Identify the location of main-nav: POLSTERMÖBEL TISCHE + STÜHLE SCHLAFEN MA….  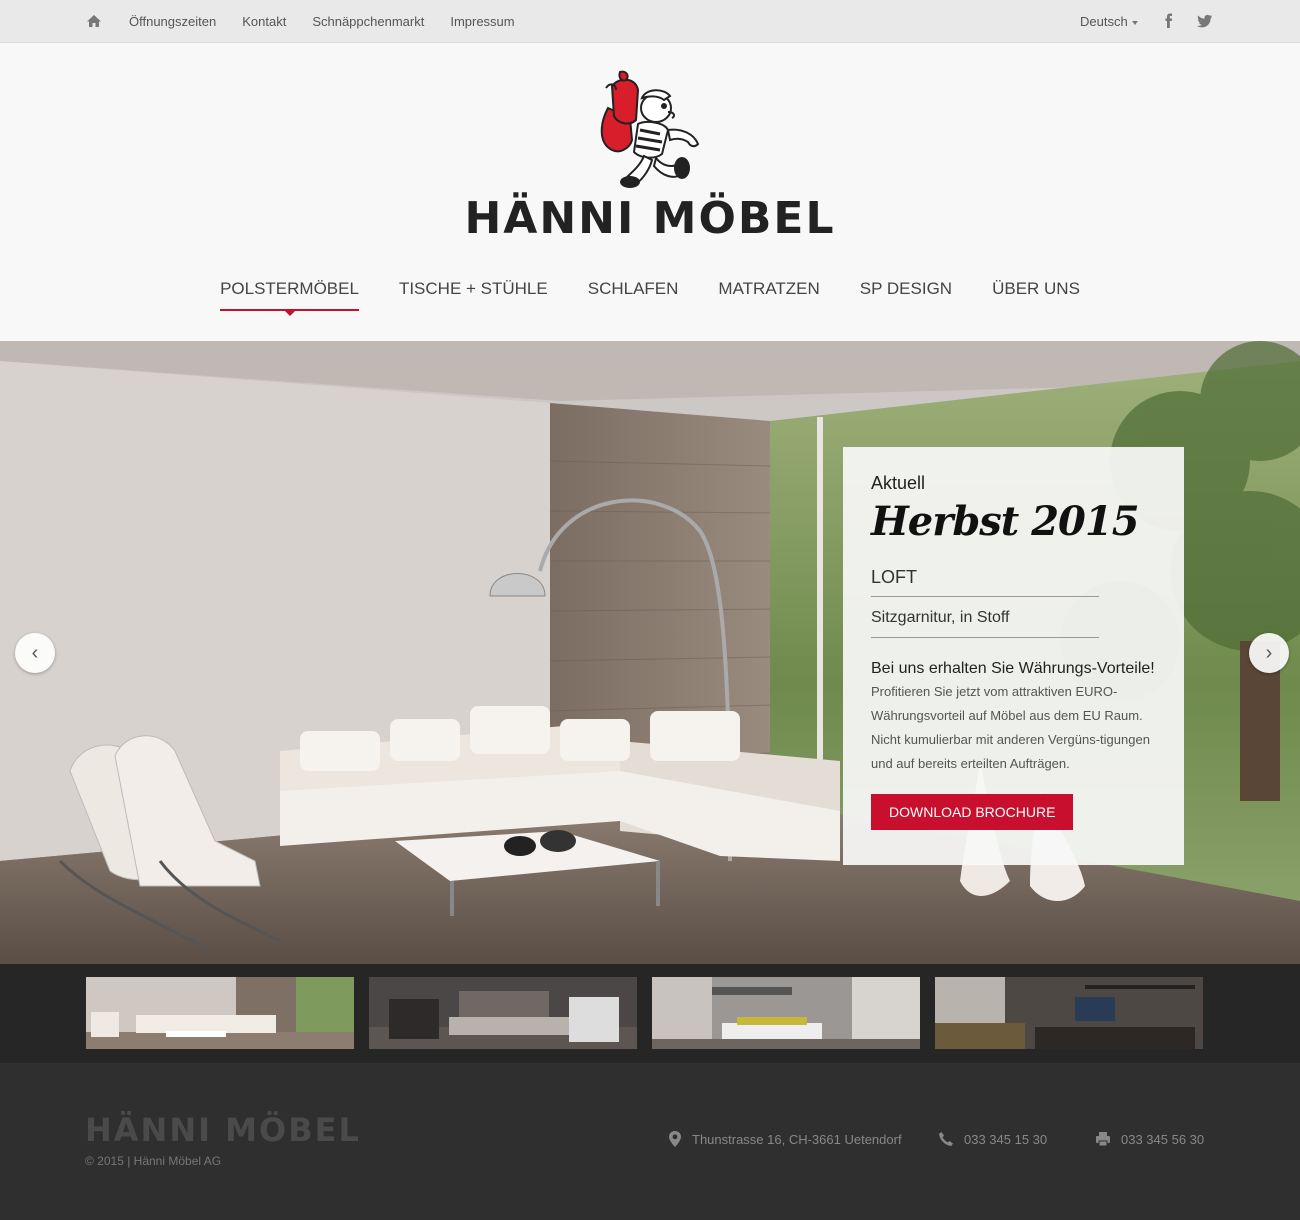
(650, 297).